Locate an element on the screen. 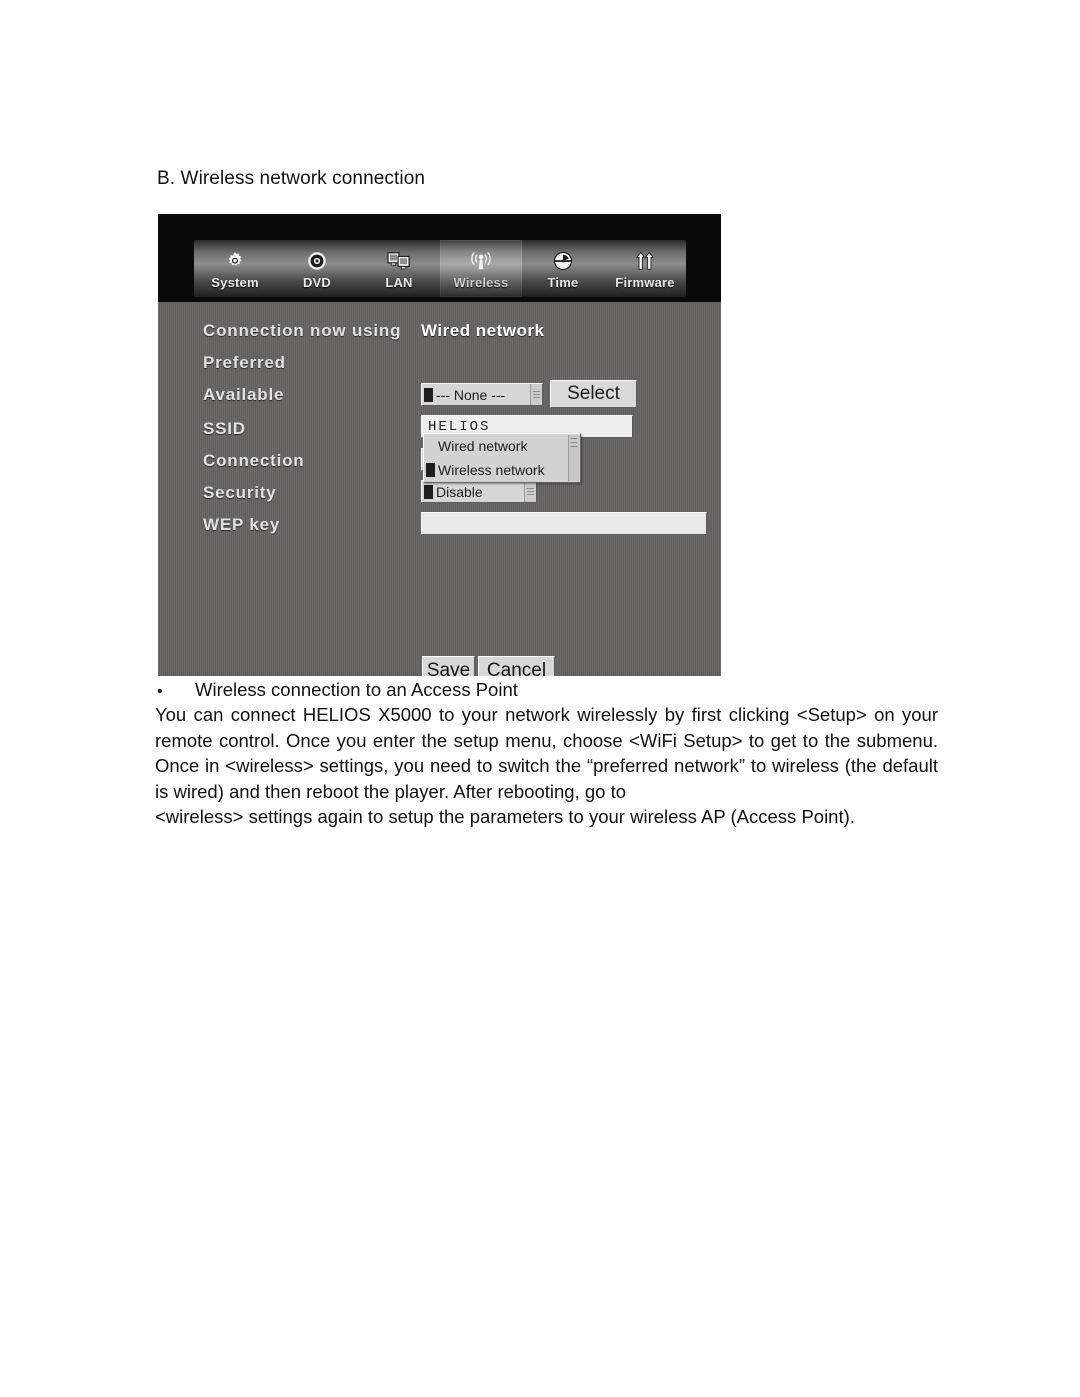 The width and height of the screenshot is (1080, 1397). row-label: Available is located at coordinates (244, 394).